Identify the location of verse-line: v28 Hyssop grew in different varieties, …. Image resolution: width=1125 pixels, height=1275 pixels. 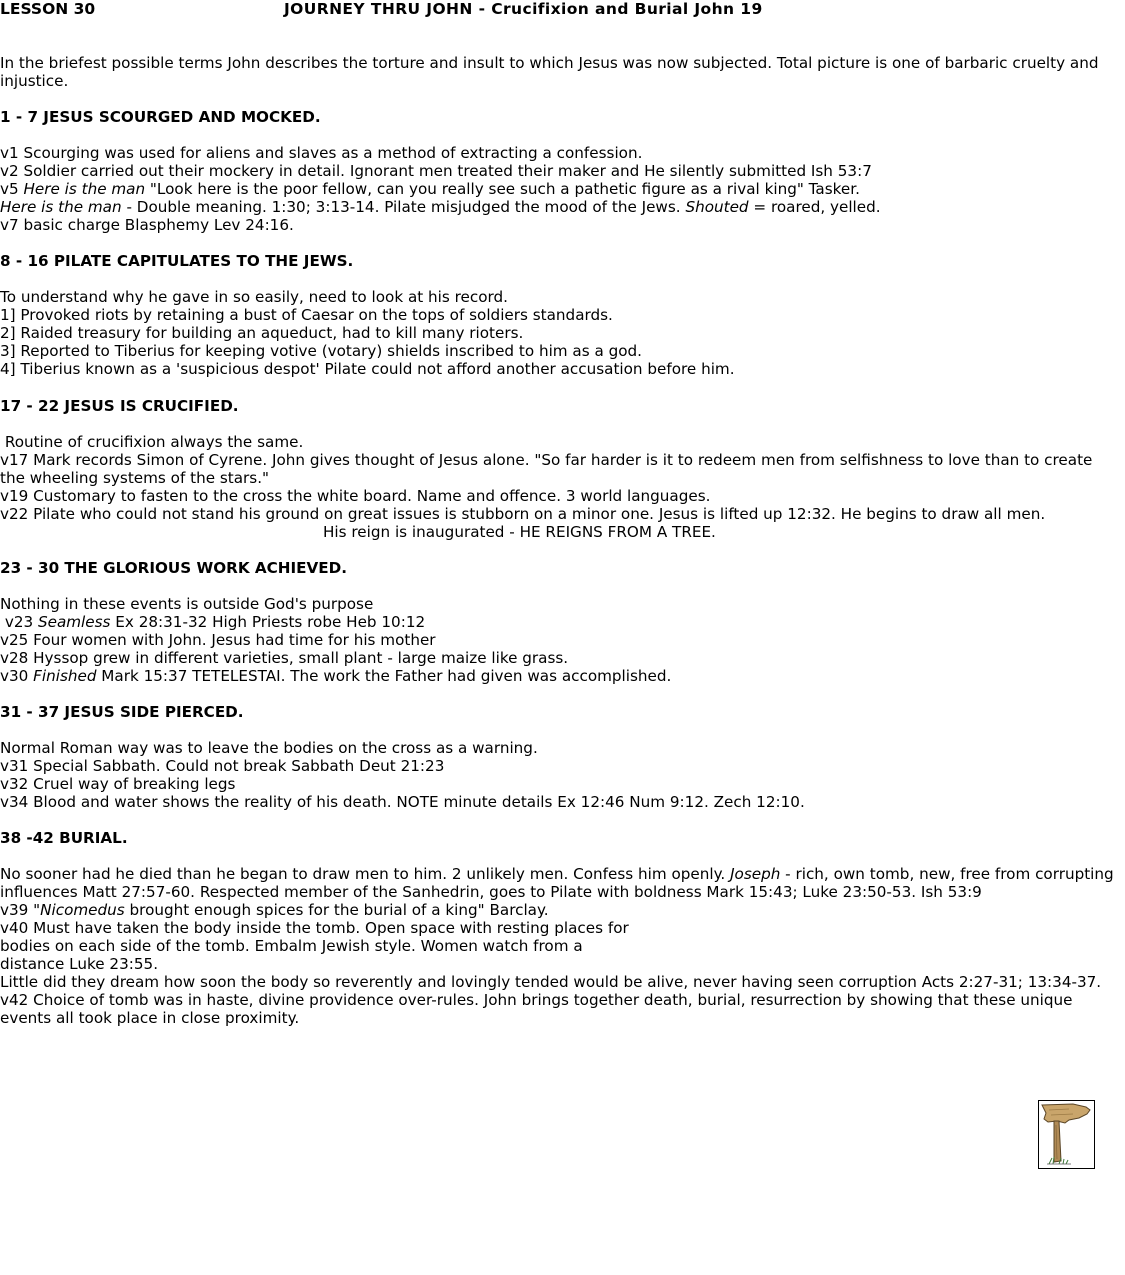
(284, 658).